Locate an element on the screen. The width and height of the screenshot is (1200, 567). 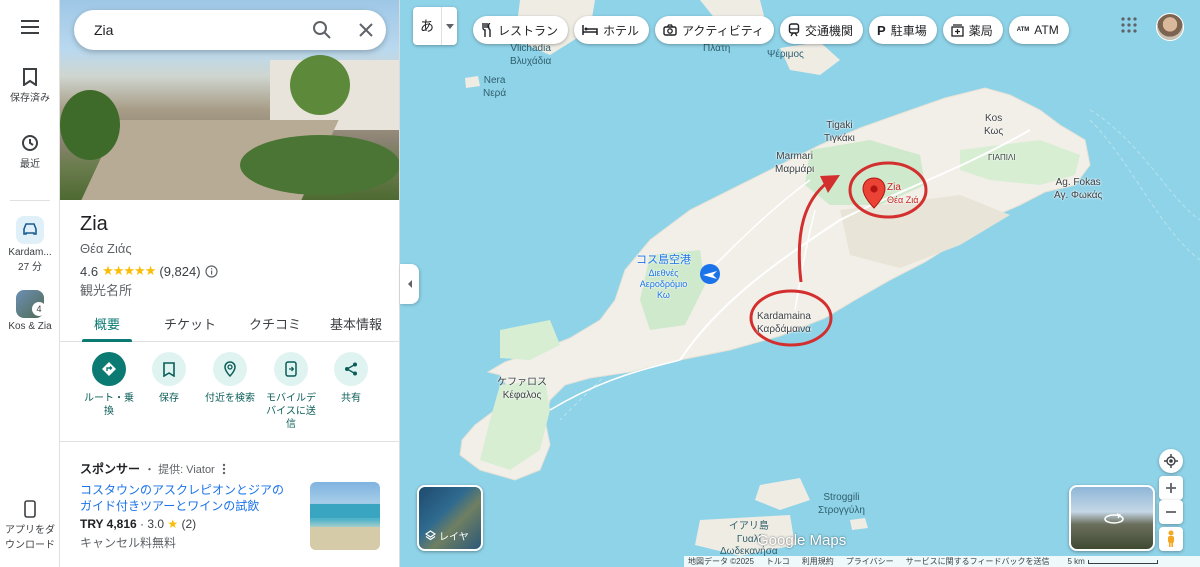
nearby-search-icon is located at coordinates (230, 369).